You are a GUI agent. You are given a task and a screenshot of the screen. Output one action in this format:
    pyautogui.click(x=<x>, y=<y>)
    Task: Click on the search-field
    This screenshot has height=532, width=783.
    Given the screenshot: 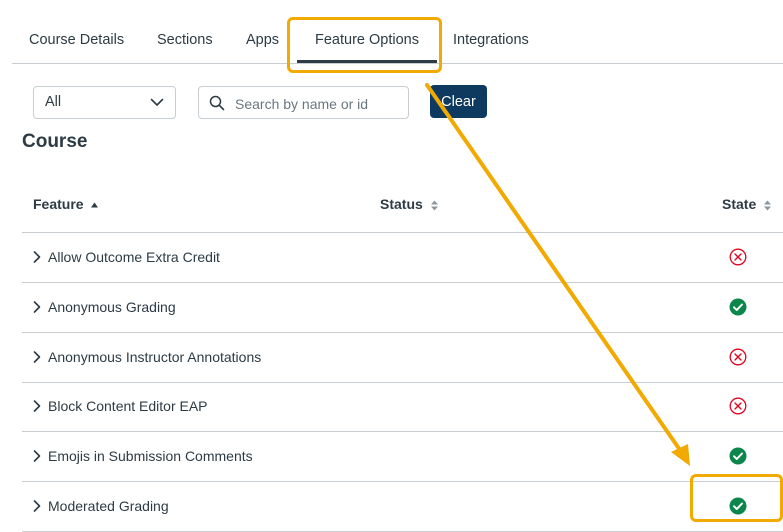 What is the action you would take?
    pyautogui.click(x=303, y=102)
    